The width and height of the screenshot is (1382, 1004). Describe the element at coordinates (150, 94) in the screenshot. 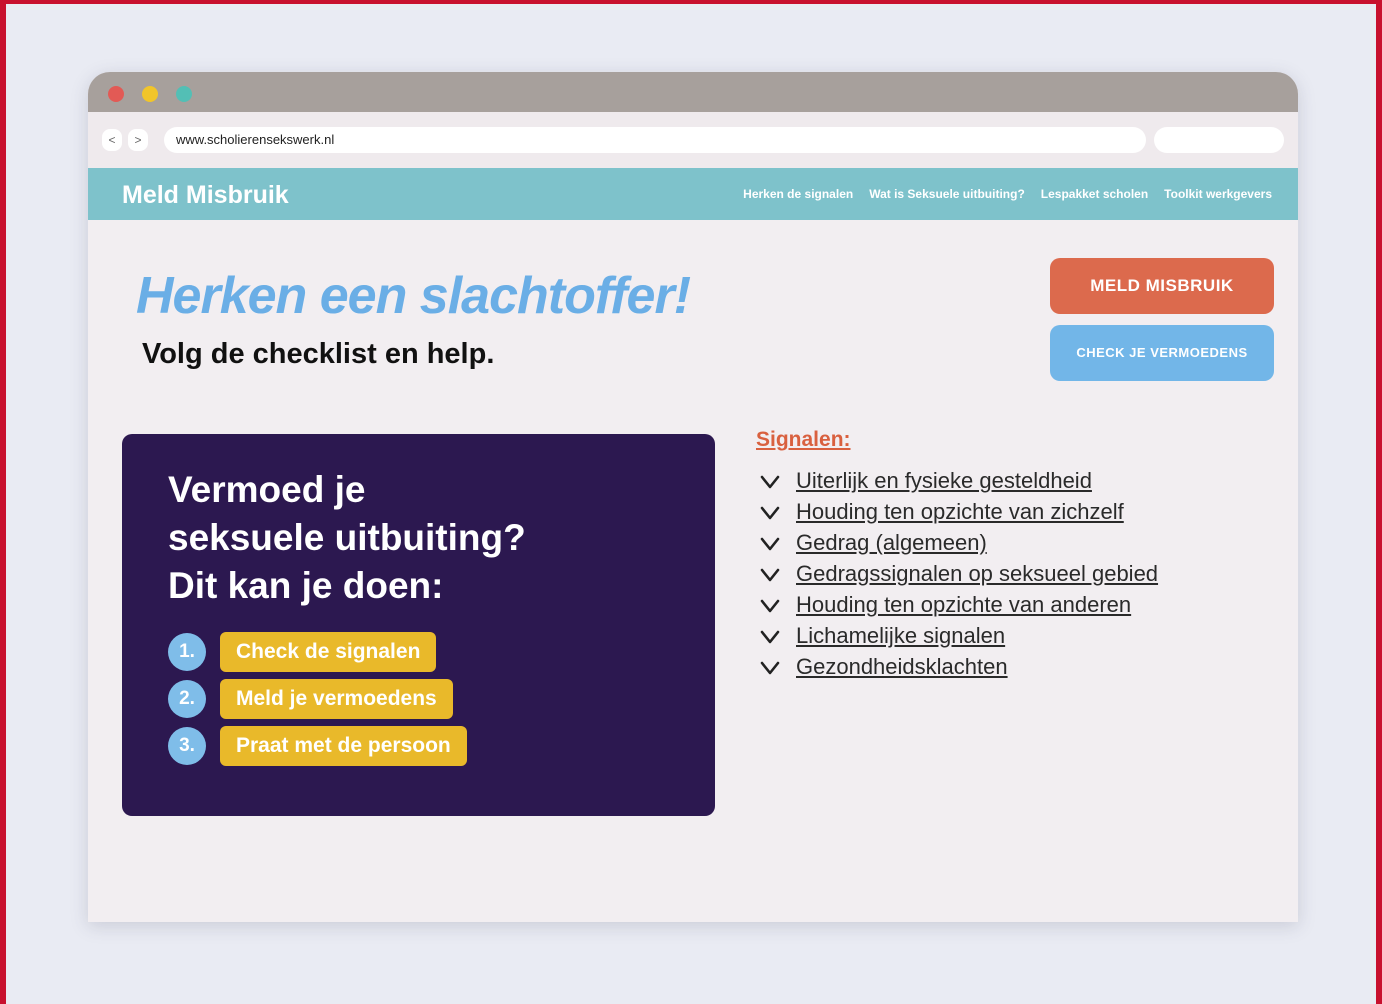

I see `minimize-window-button` at that location.